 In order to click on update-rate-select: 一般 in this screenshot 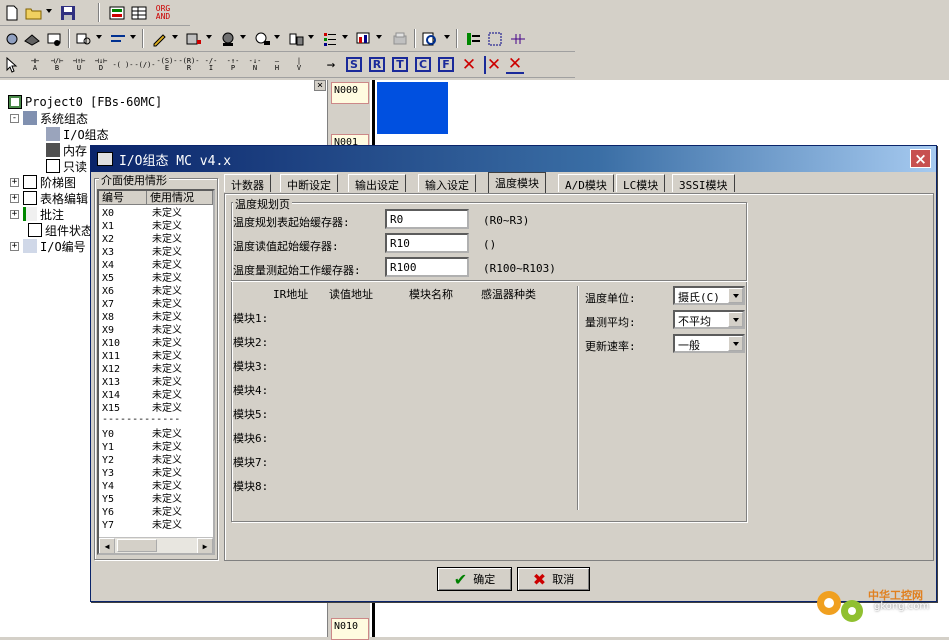, I will do `click(709, 343)`.